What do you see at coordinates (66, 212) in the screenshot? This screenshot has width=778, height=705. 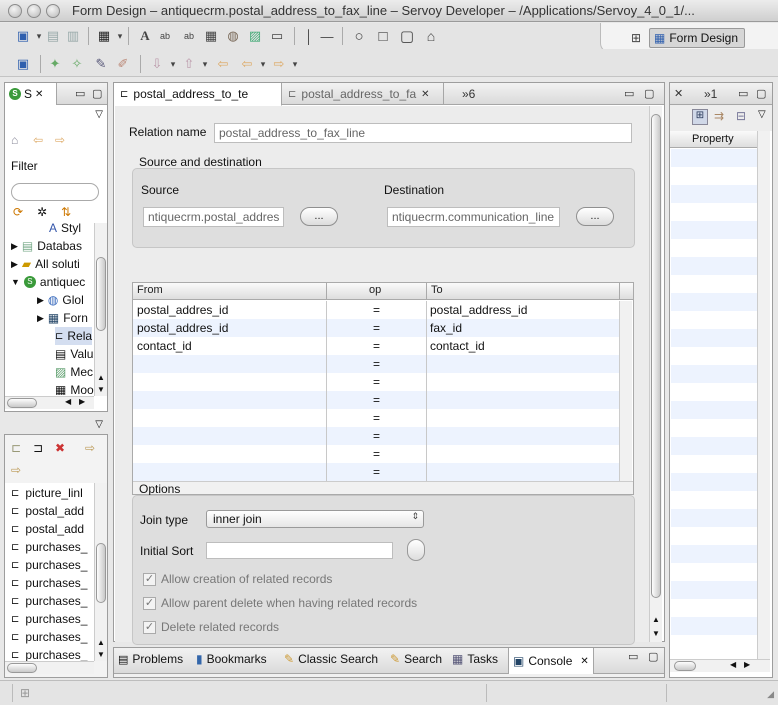 I see `sync-icon: ⇅` at bounding box center [66, 212].